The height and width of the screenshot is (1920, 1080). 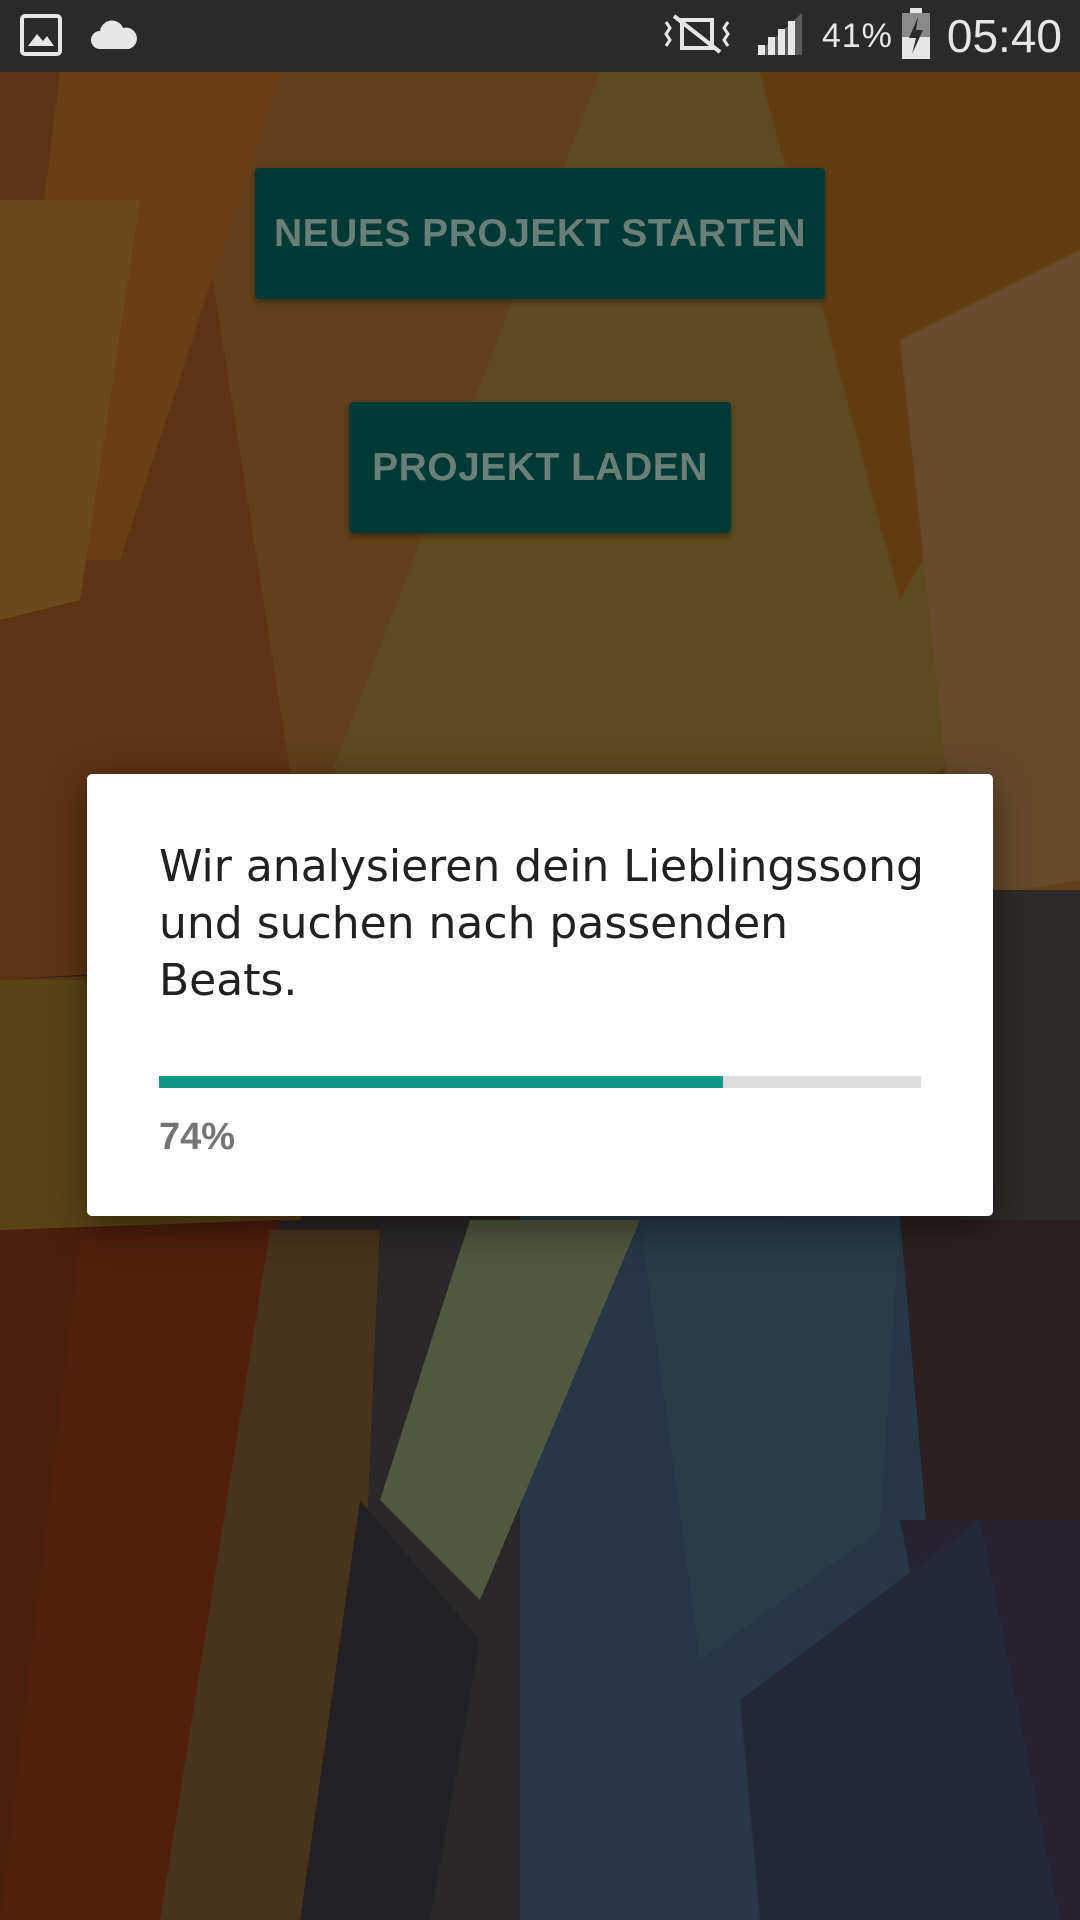 What do you see at coordinates (779, 36) in the screenshot?
I see `signal-icon` at bounding box center [779, 36].